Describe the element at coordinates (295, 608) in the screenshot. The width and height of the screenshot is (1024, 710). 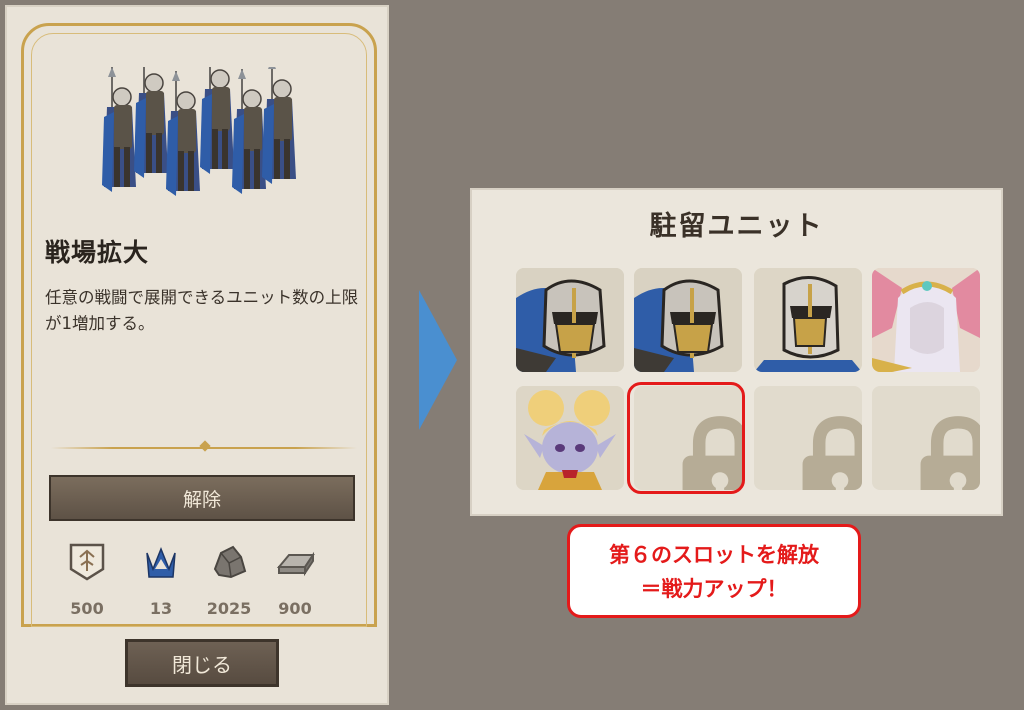
I see `cost-value: 900` at that location.